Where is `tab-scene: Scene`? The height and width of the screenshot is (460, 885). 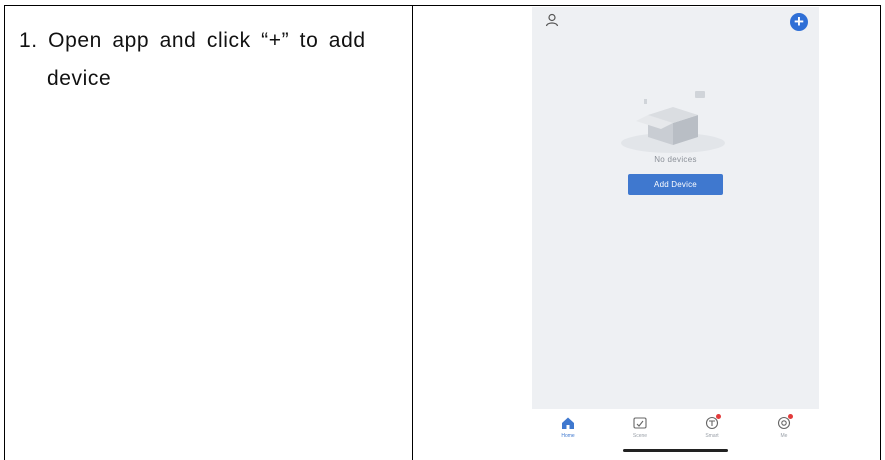
tab-scene: Scene is located at coordinates (640, 427).